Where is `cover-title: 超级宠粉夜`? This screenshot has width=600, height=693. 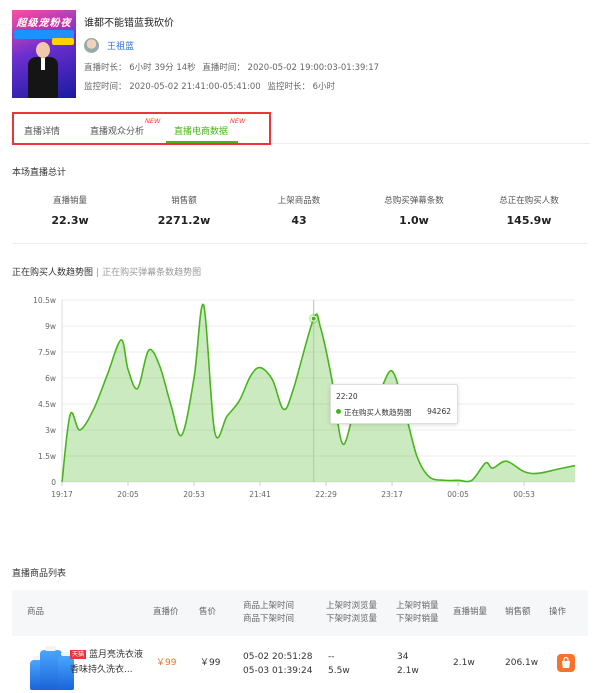 cover-title: 超级宠粉夜 is located at coordinates (44, 23).